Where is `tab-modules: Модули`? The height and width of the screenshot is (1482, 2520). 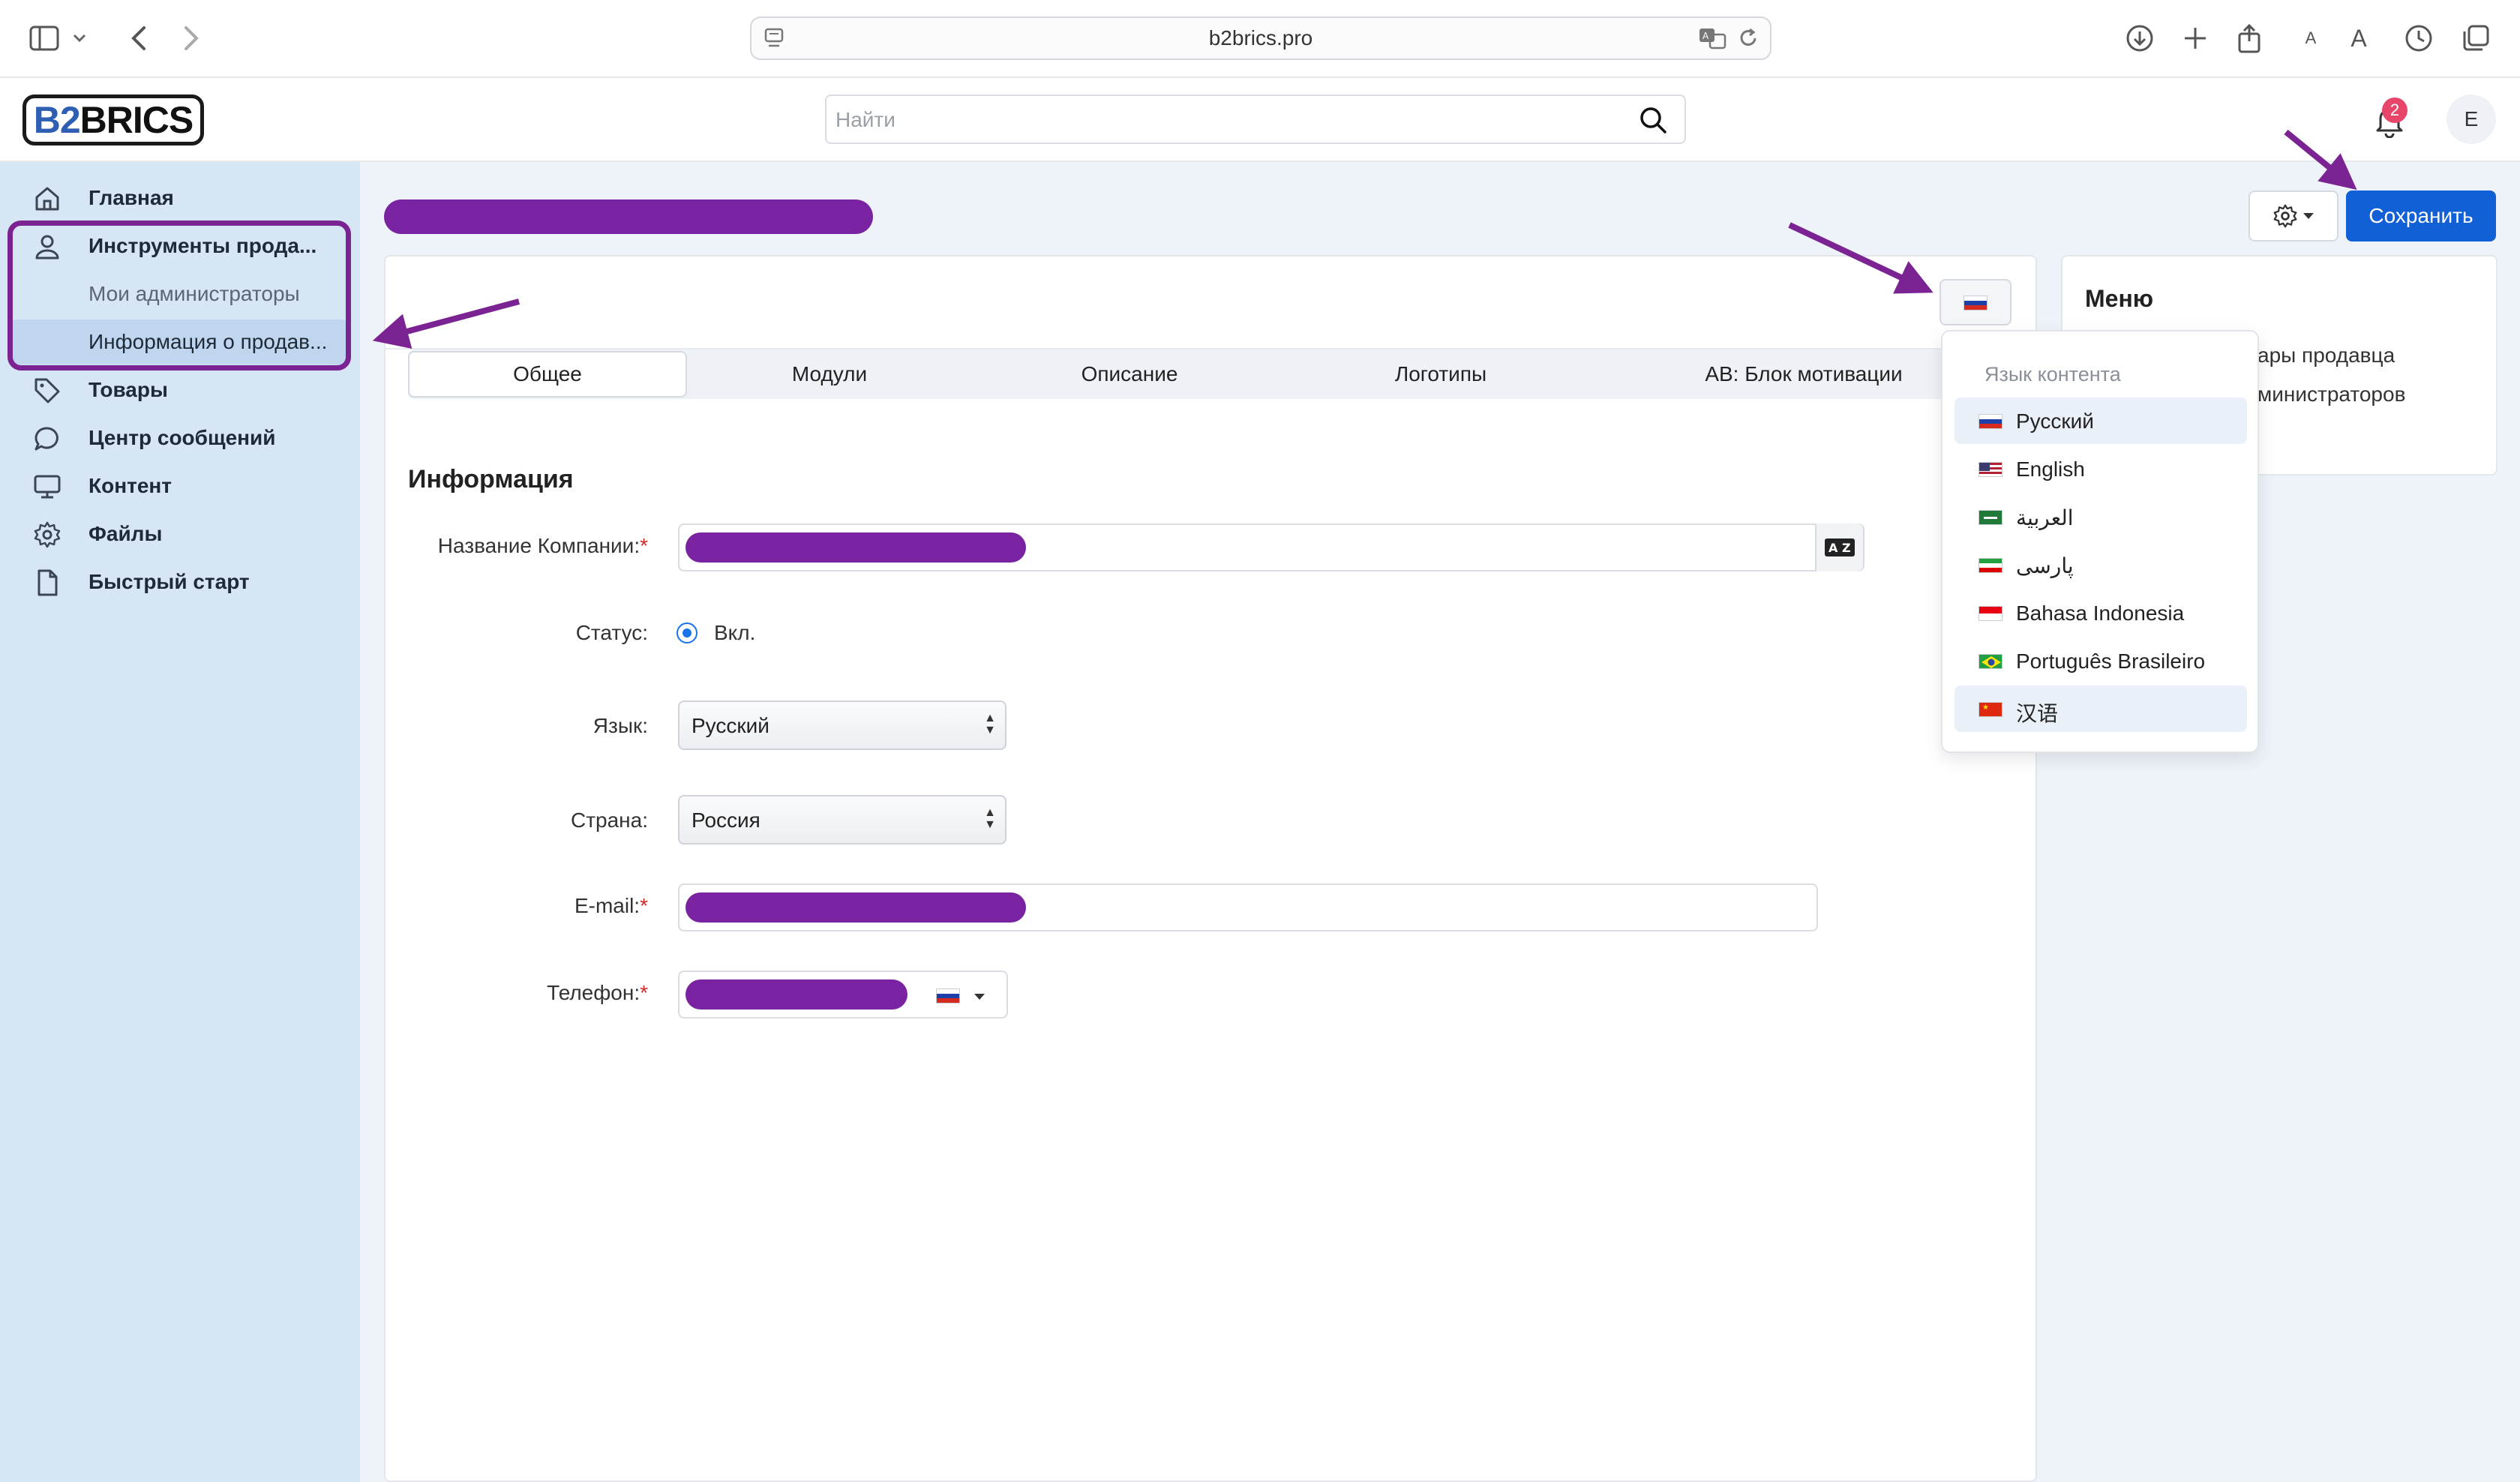 tab-modules: Модули is located at coordinates (829, 374).